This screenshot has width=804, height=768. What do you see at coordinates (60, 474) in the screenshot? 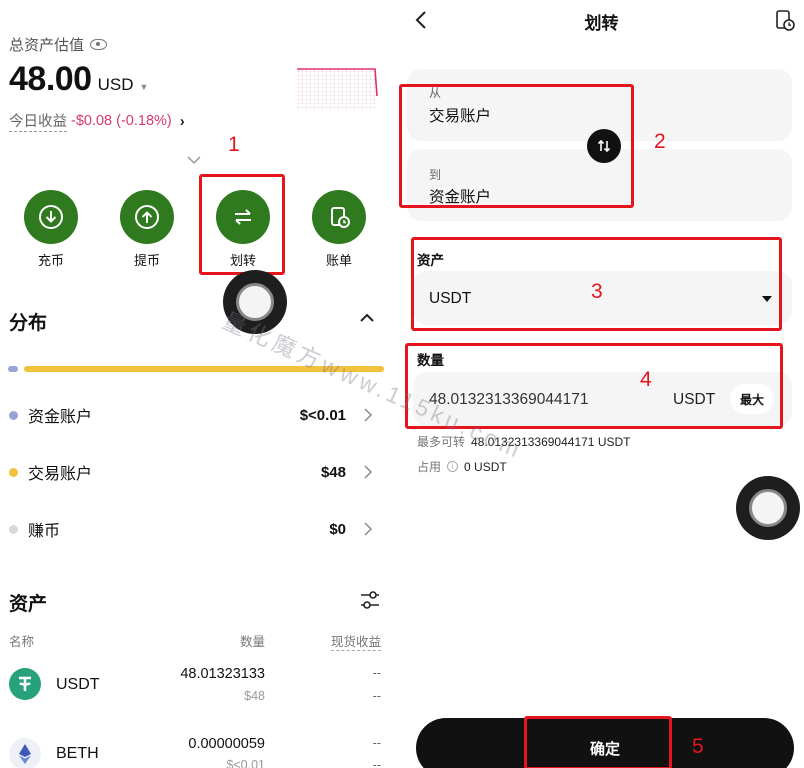
I see `account-name: 交易账户` at bounding box center [60, 474].